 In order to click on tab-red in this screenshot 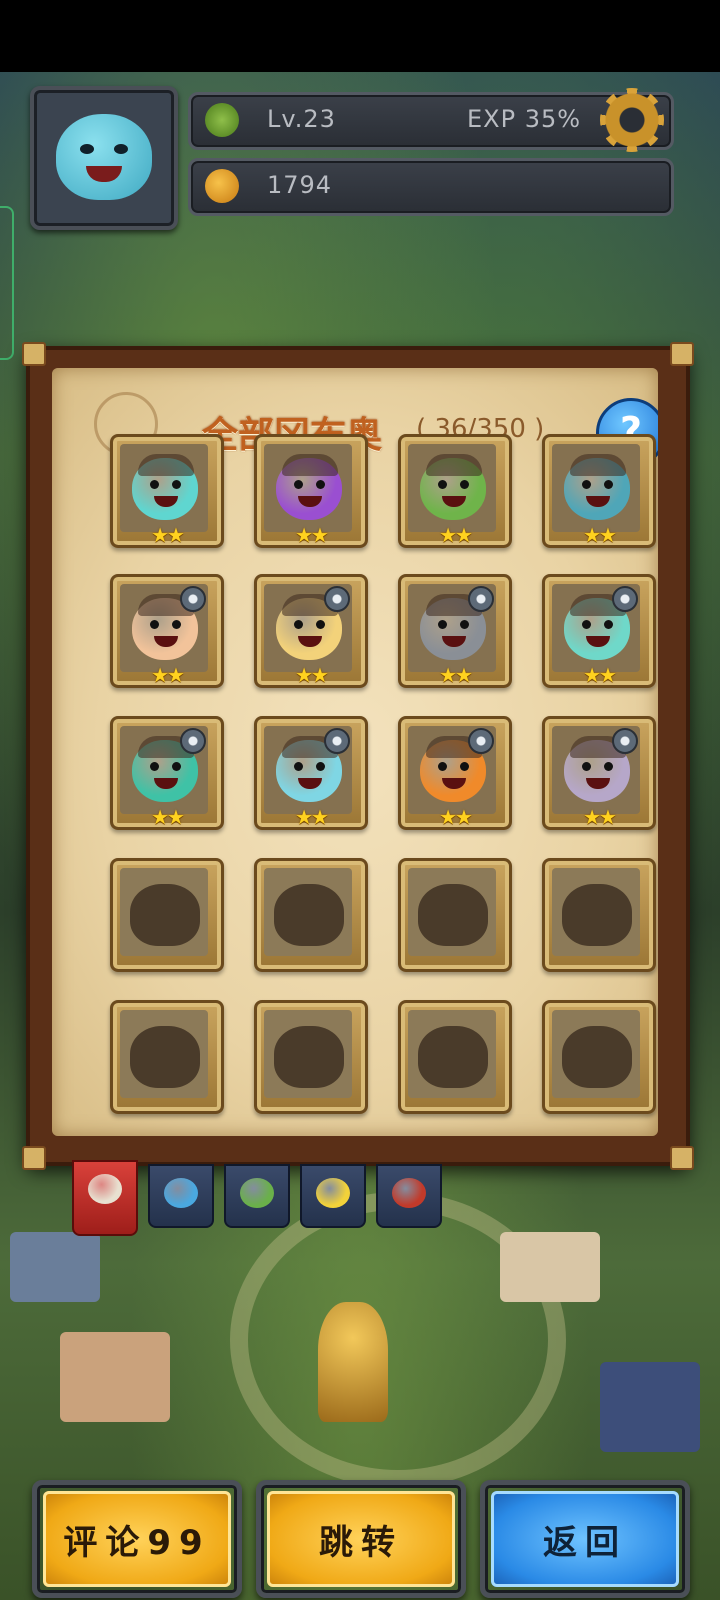, I will do `click(409, 1196)`.